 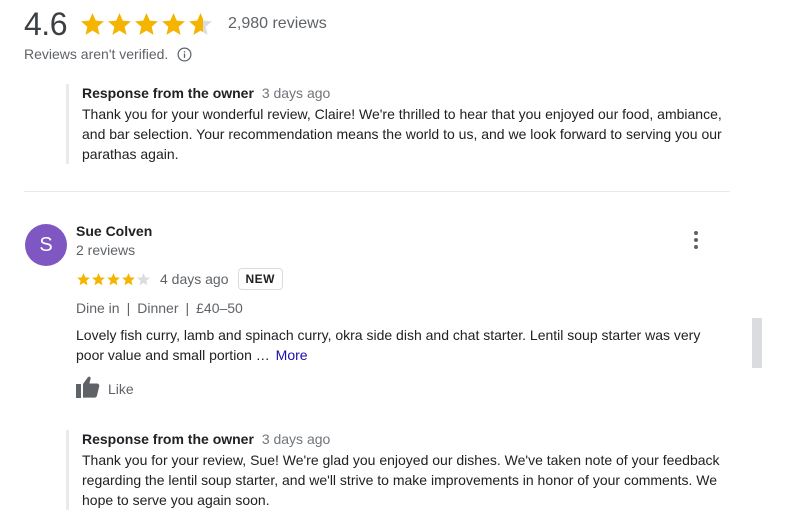 I want to click on review-rating-row: 4 days ago NEW, so click(x=179, y=279).